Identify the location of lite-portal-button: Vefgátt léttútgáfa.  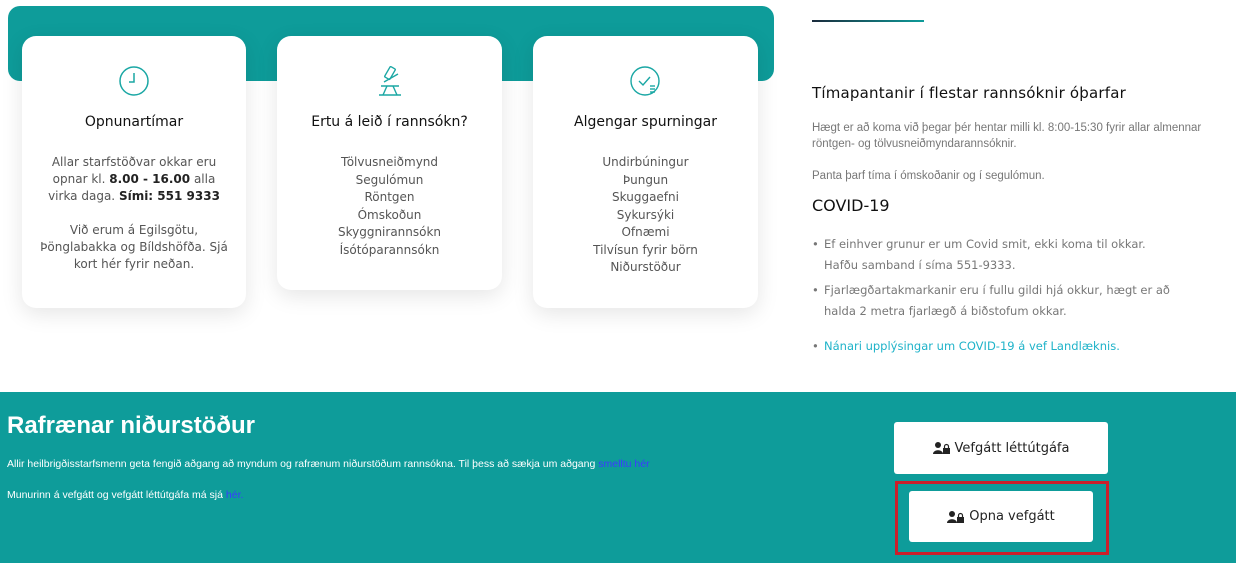
(1001, 448).